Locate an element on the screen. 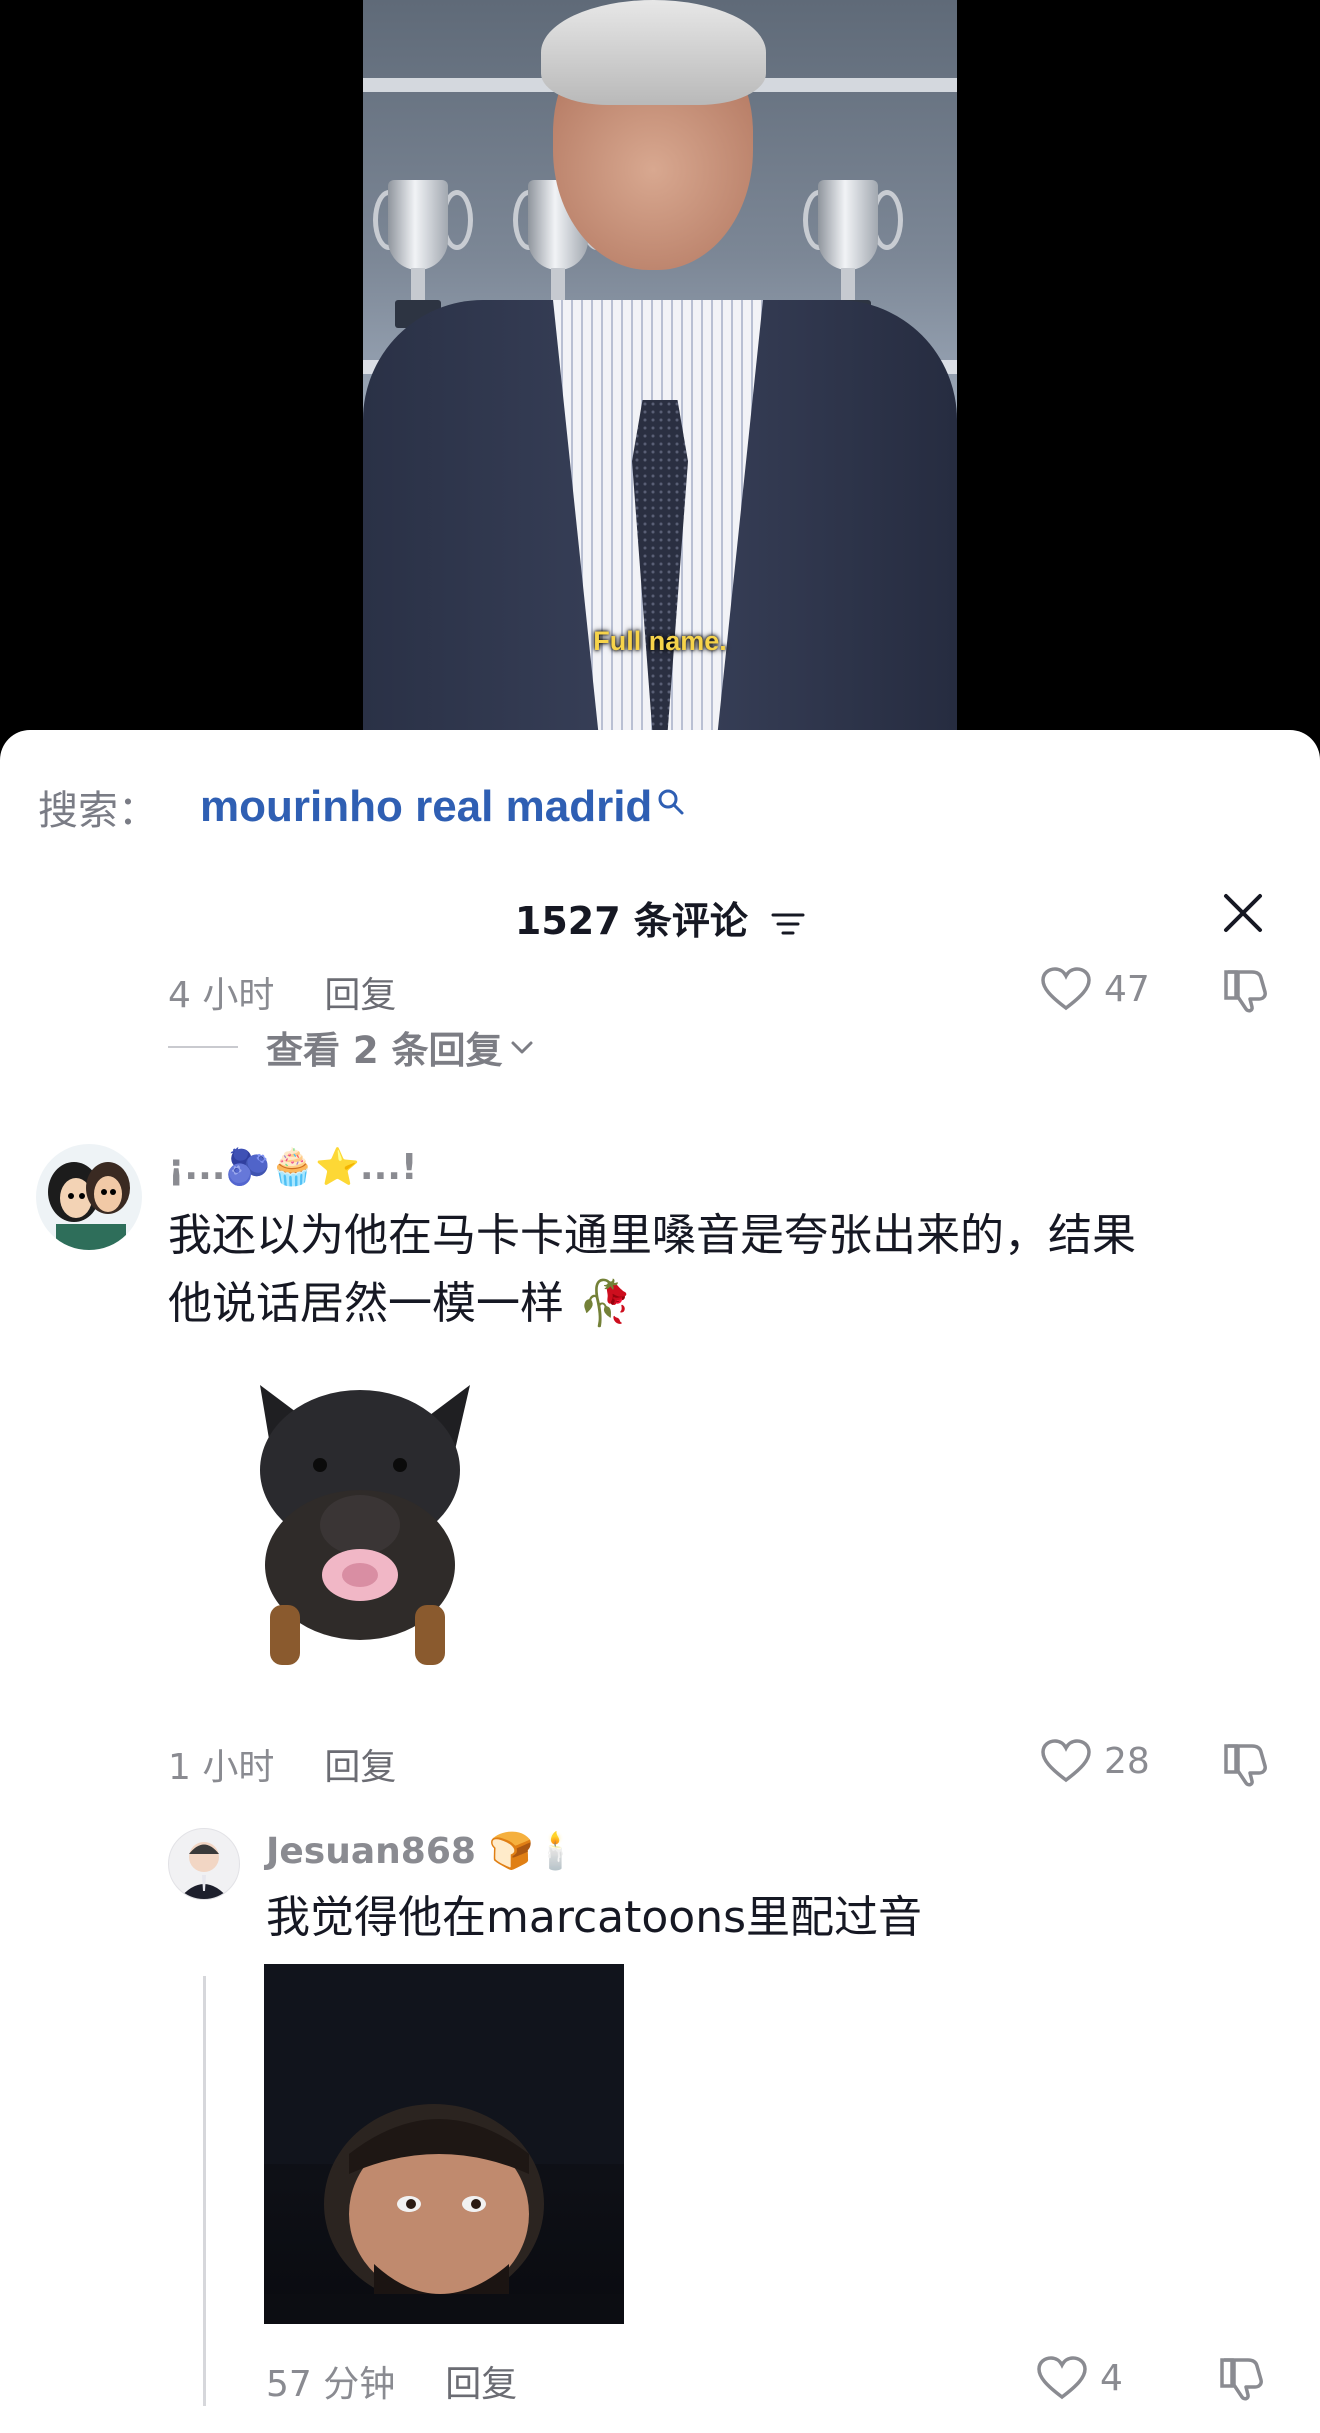 Image resolution: width=1320 pixels, height=2433 pixels. reply-thread-line is located at coordinates (204, 2191).